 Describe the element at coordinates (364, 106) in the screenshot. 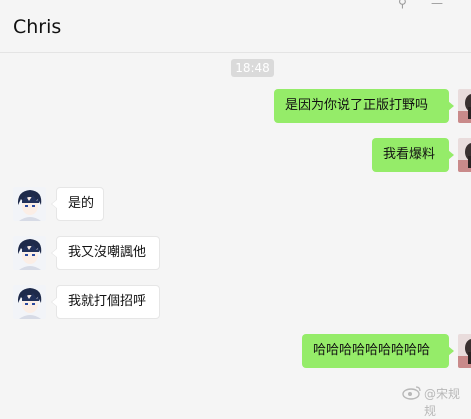

I see `outgoing-message-bubble: 是因为你说了正版打野吗` at that location.